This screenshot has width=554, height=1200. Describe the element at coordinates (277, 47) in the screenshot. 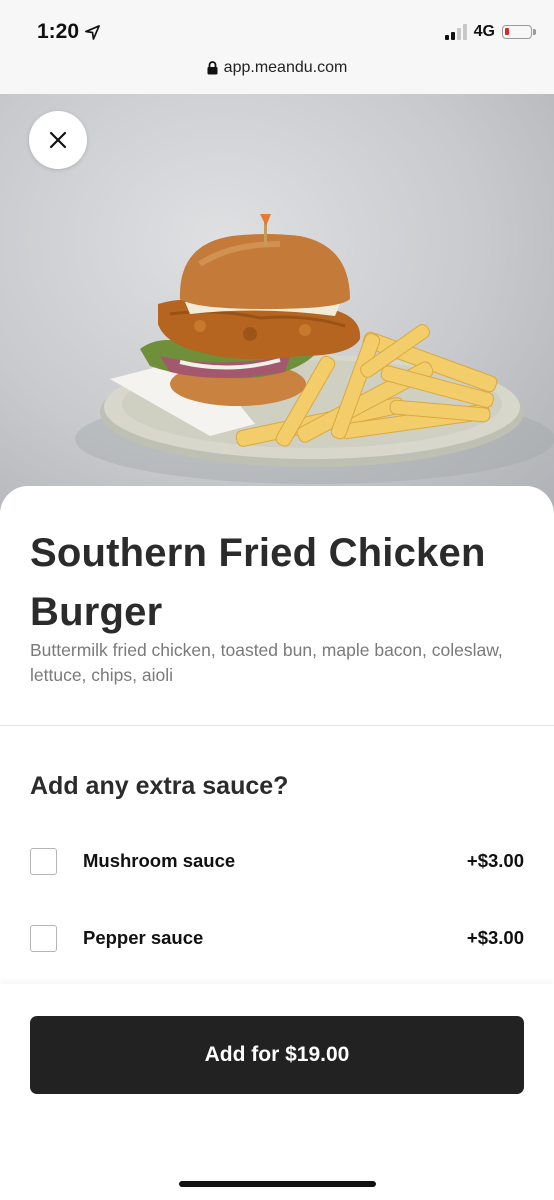

I see `browser-status-bar: 1:20 4G app.meandu.com` at that location.